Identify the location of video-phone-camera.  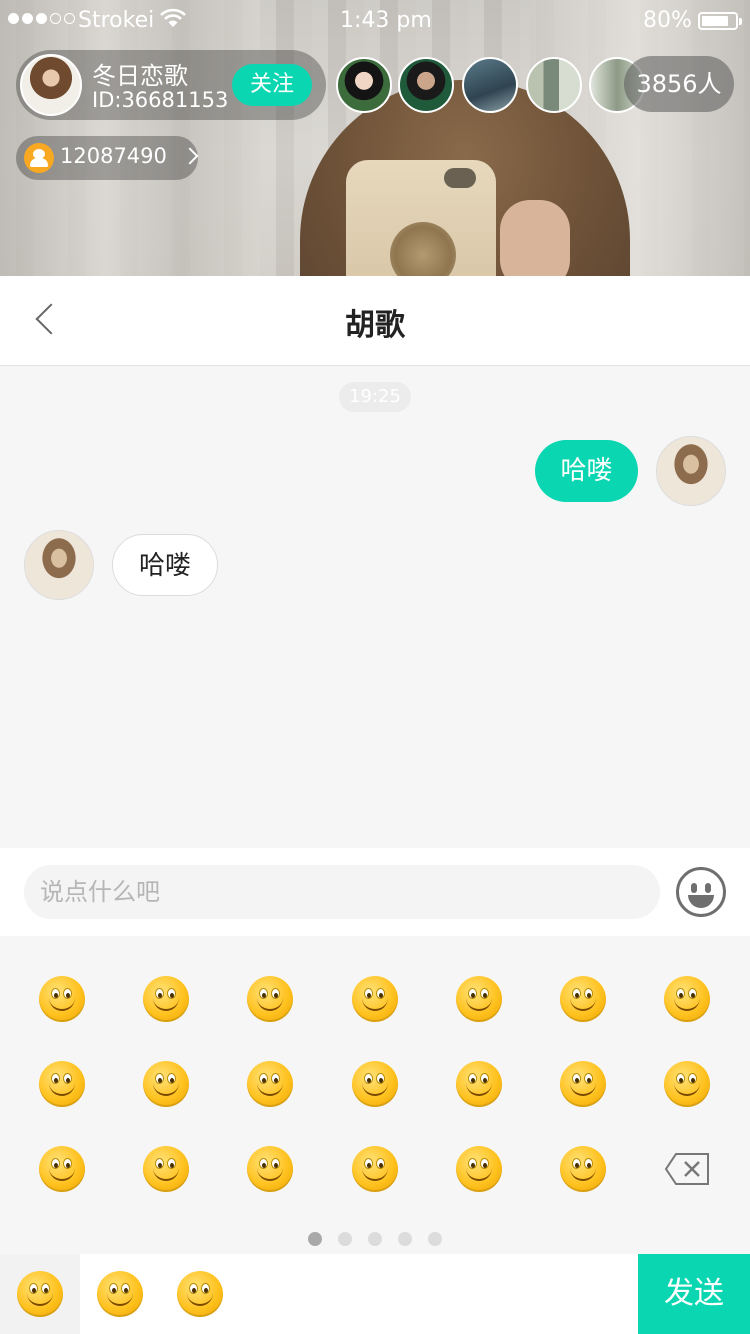
(460, 178).